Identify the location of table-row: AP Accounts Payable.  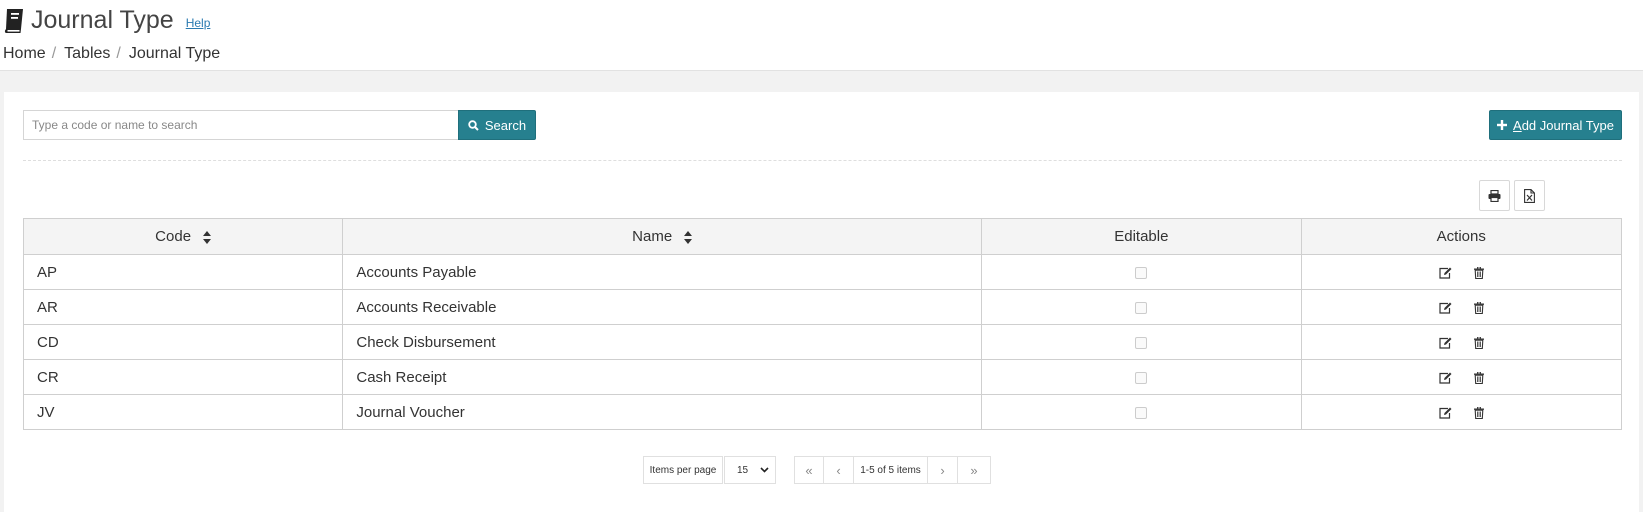
(822, 272).